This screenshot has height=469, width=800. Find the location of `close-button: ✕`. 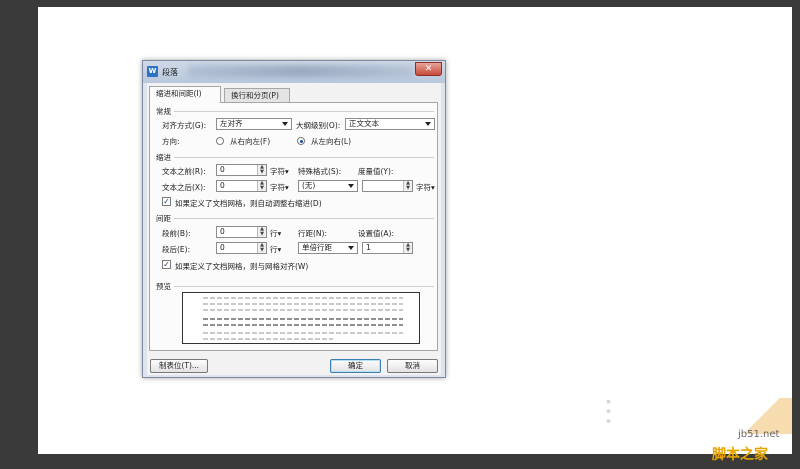

close-button: ✕ is located at coordinates (428, 69).